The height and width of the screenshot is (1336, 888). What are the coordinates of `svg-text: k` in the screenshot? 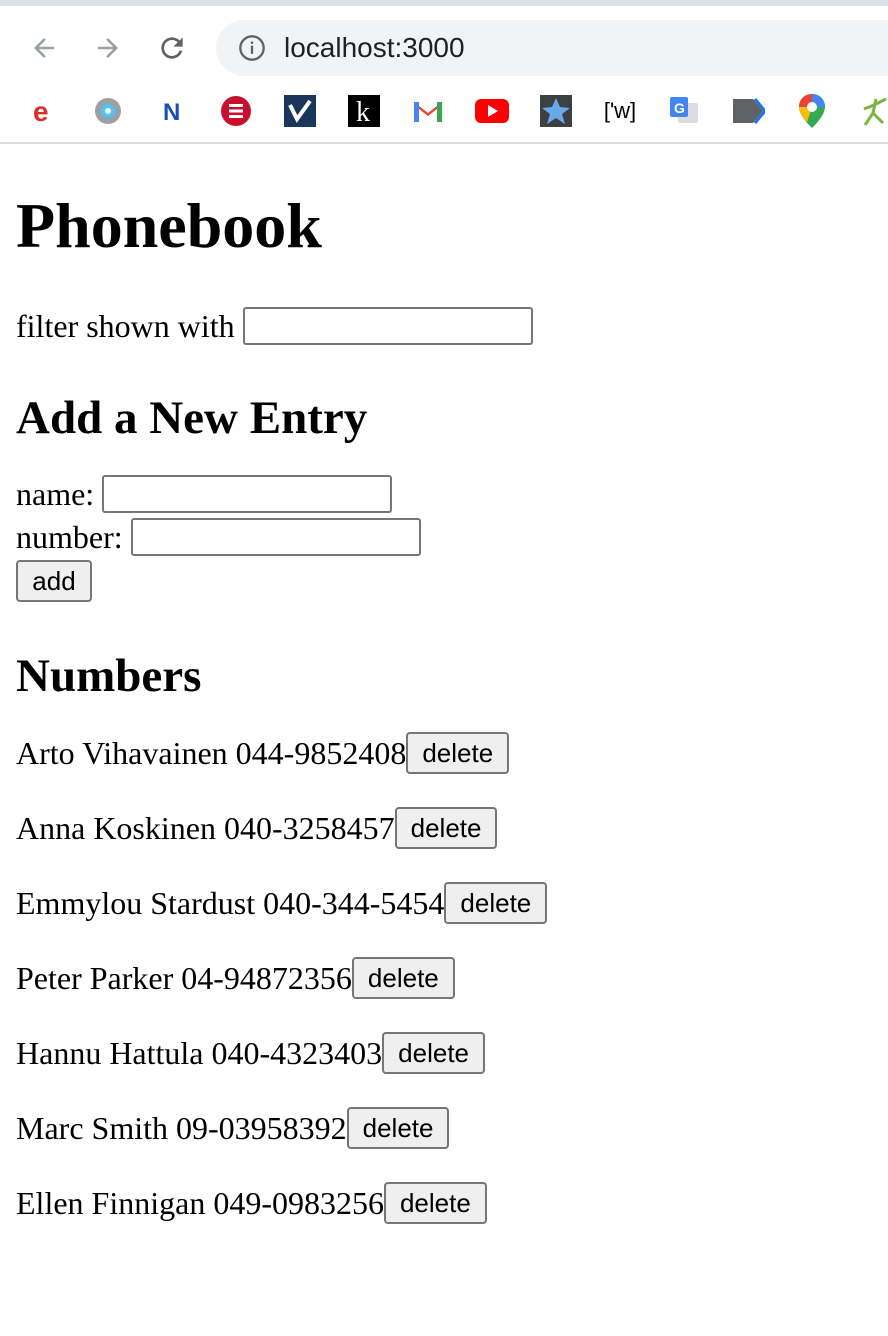 It's located at (363, 112).